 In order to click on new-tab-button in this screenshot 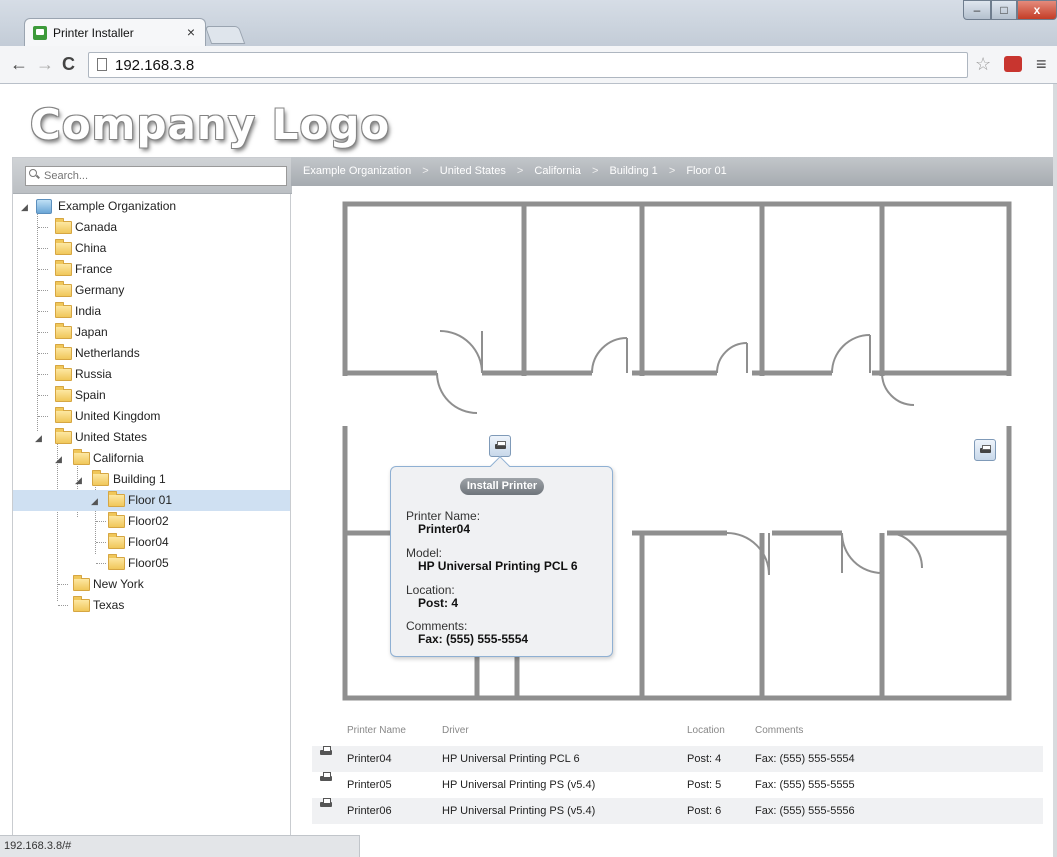, I will do `click(225, 35)`.